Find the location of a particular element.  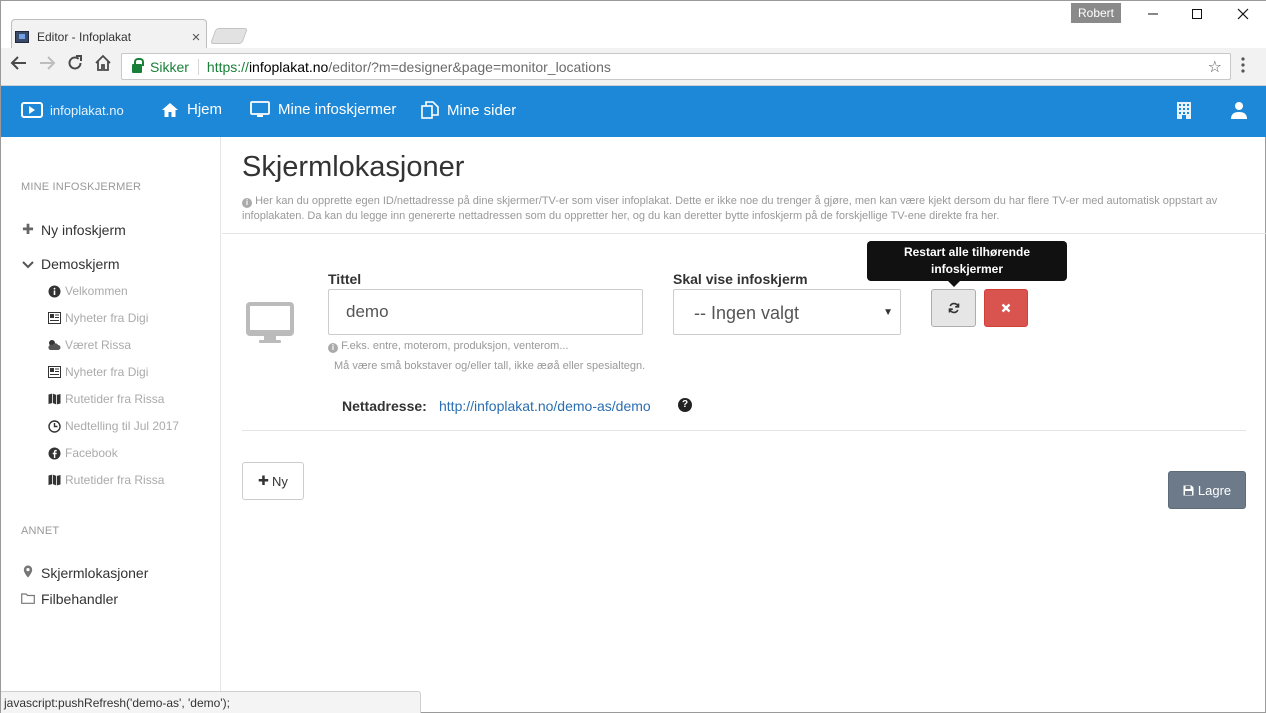

url-label: Nettadresse: is located at coordinates (384, 406).